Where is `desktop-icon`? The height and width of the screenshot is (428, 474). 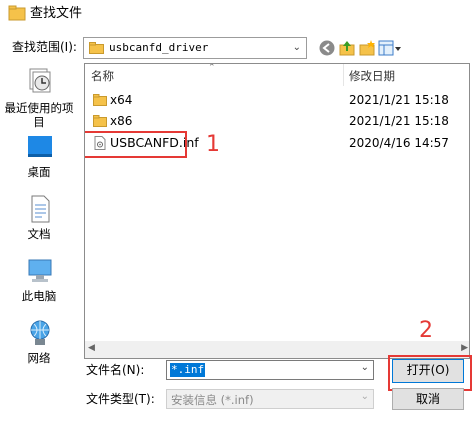 desktop-icon is located at coordinates (40, 146).